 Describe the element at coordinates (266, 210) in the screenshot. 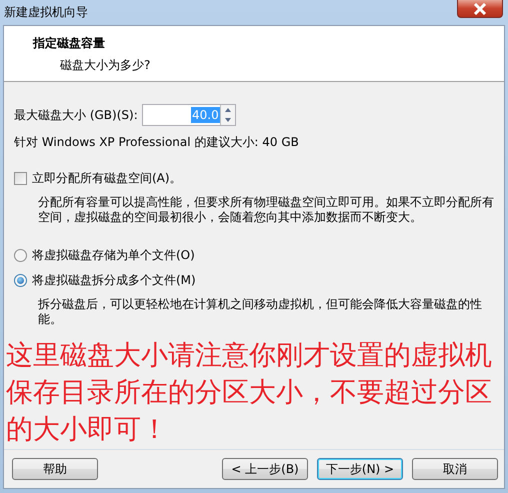

I see `description-text: 分配所有容量可以提高性能，但要求所有物理磁盘空间立即可用。如果不立即分配所有空间，虚拟磁盘的空间最初很小，会随着您向其中添加数据而不断变大。` at that location.